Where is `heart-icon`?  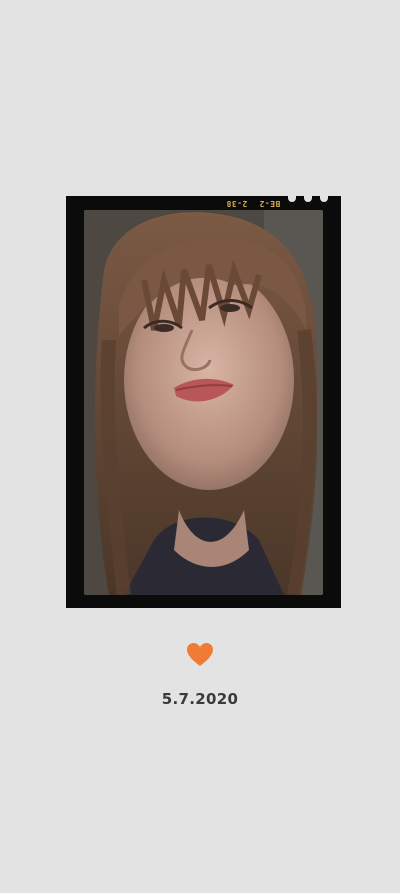 heart-icon is located at coordinates (200, 655).